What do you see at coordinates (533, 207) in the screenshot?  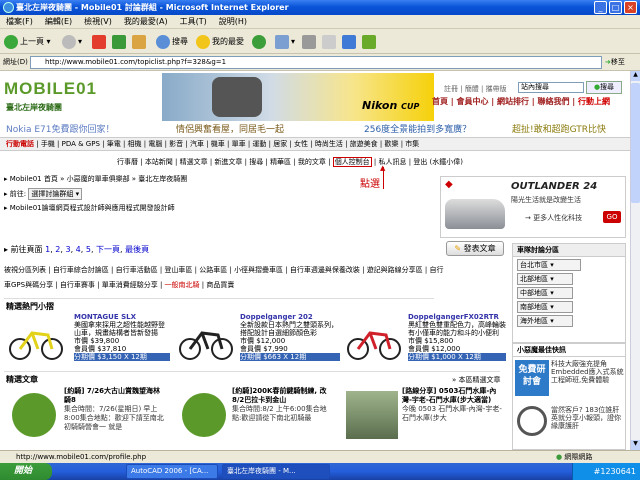 I see `mitsubishi-ad: ◆ OUTLANDER 24 陽光生活就是改變生活 → 更多人性化科技 GO` at bounding box center [533, 207].